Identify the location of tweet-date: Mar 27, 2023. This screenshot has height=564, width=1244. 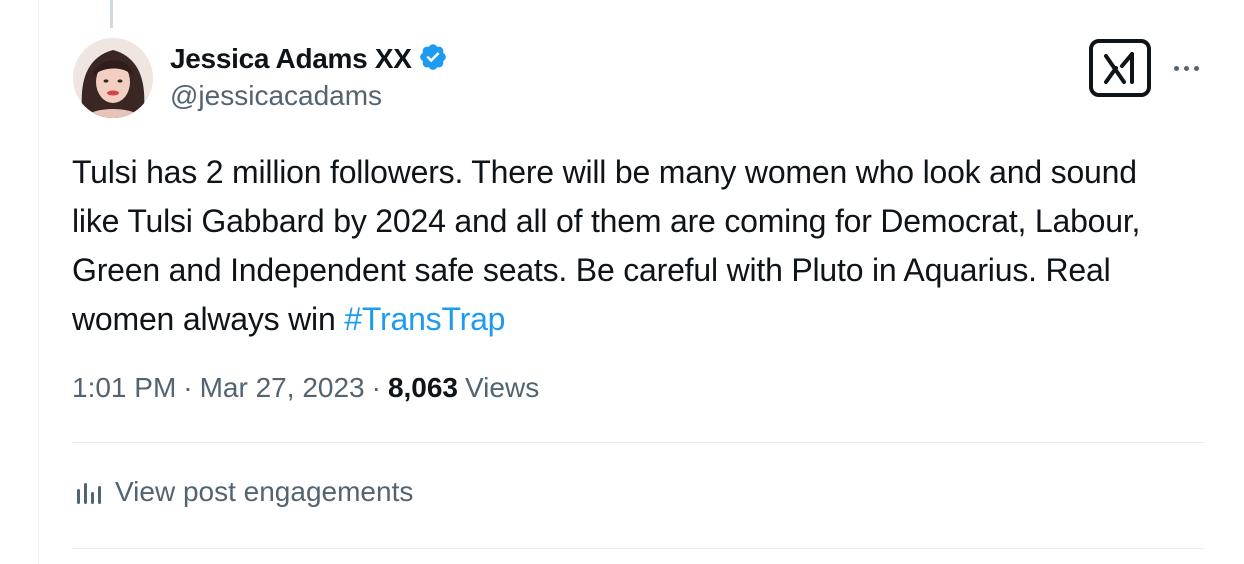
(282, 388).